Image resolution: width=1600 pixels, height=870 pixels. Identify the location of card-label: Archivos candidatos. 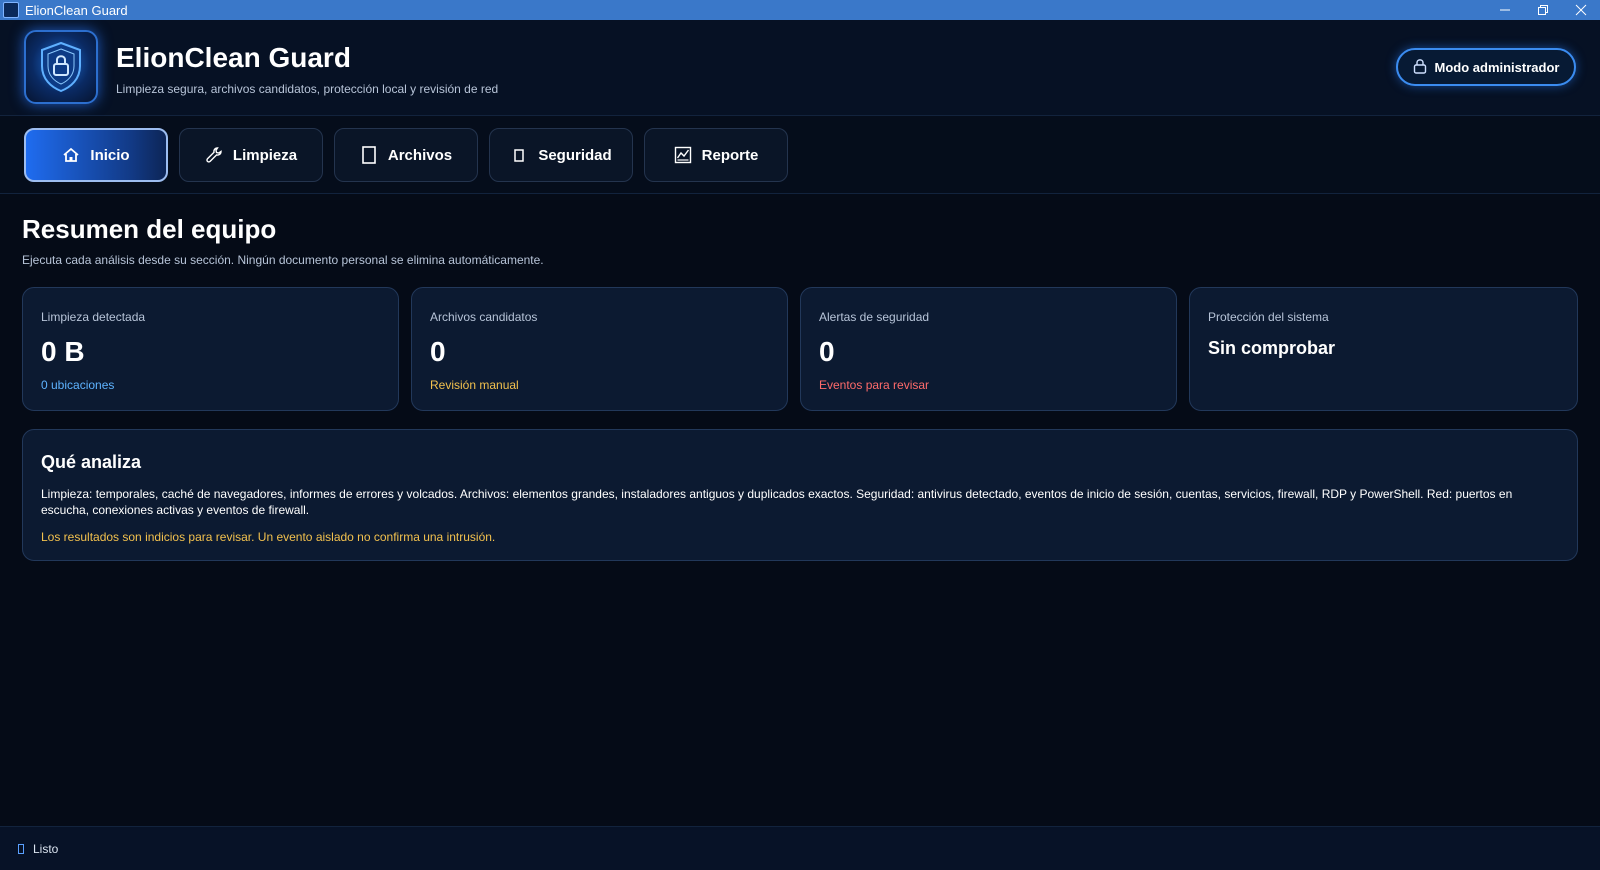
(484, 317).